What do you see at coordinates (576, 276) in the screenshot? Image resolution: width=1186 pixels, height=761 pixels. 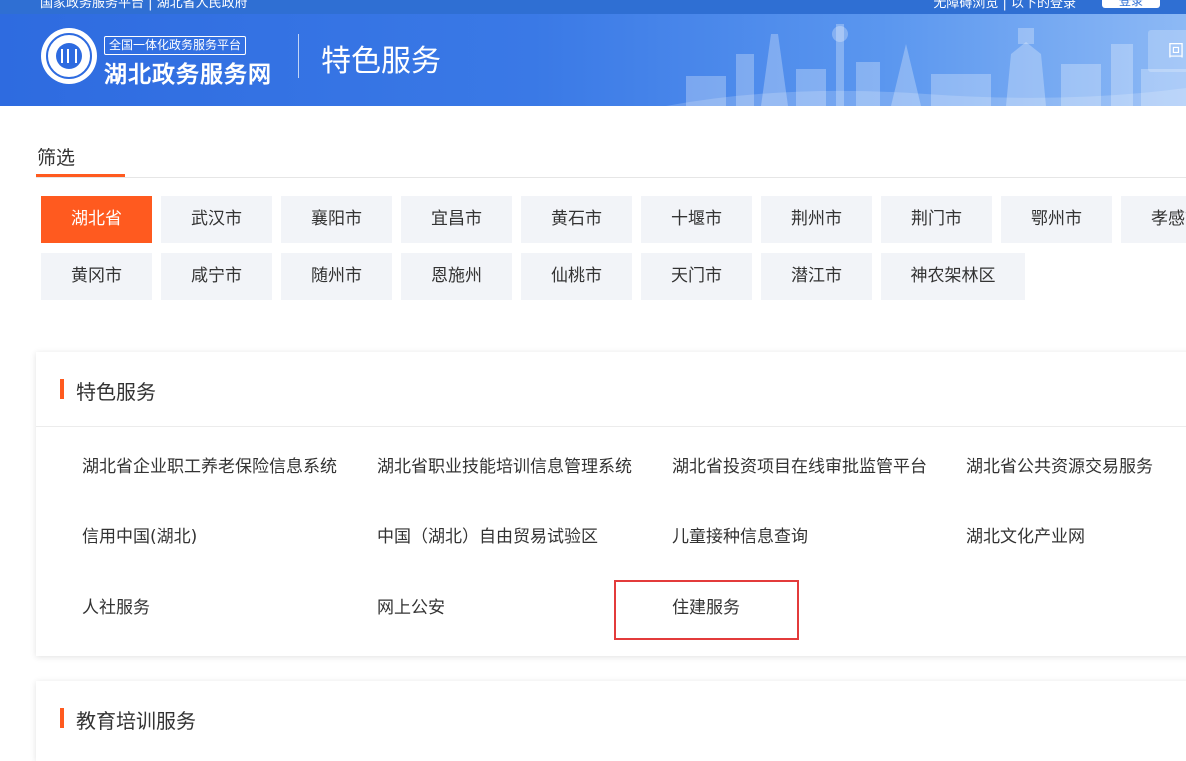 I see `region-button: 仙桃市` at bounding box center [576, 276].